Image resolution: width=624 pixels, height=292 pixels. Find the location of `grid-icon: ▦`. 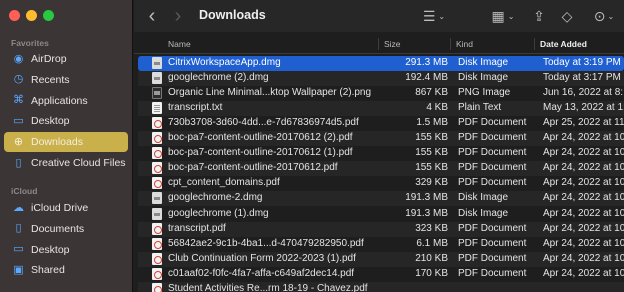

grid-icon: ▦ is located at coordinates (498, 15).